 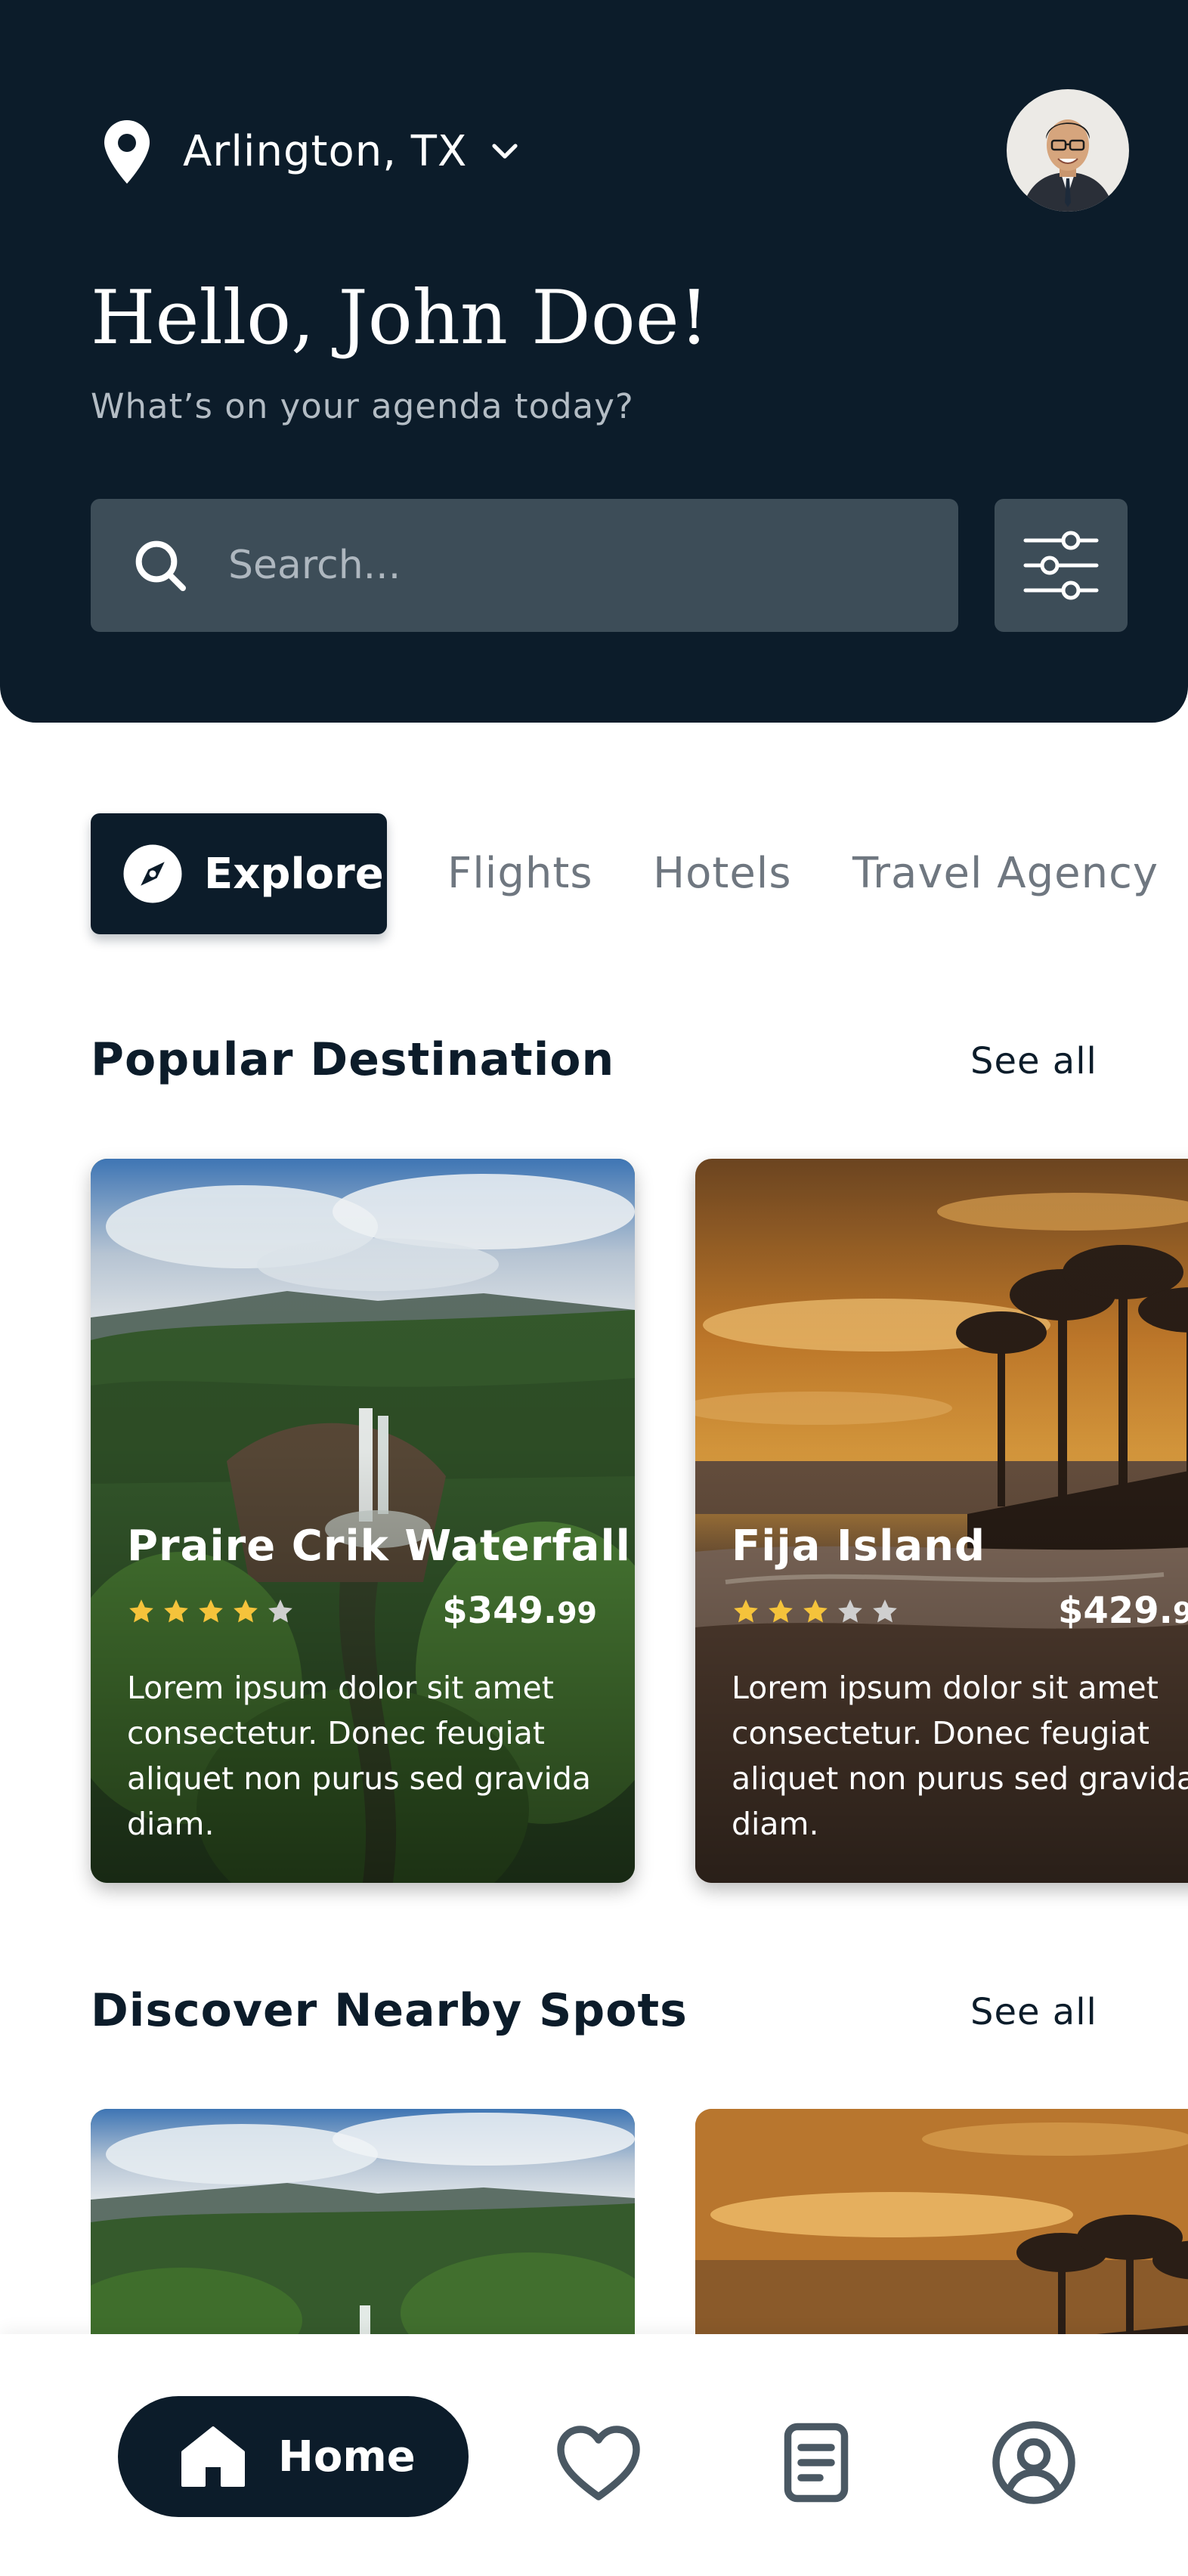 What do you see at coordinates (347, 2457) in the screenshot?
I see `nav-home-label: Home` at bounding box center [347, 2457].